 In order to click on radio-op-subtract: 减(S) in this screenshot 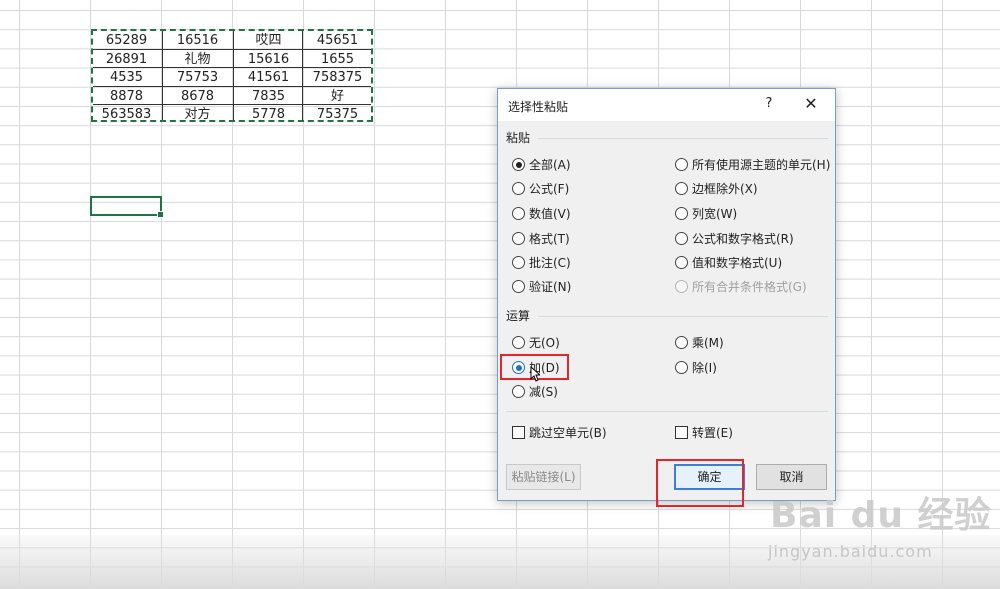, I will do `click(535, 392)`.